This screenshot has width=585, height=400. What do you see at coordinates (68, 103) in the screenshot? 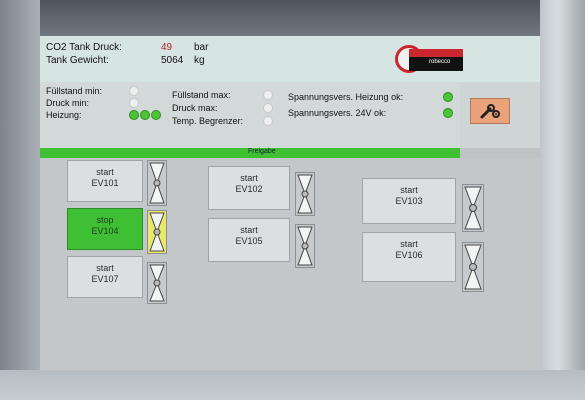
I see `druck-min-label: Druck min:` at bounding box center [68, 103].